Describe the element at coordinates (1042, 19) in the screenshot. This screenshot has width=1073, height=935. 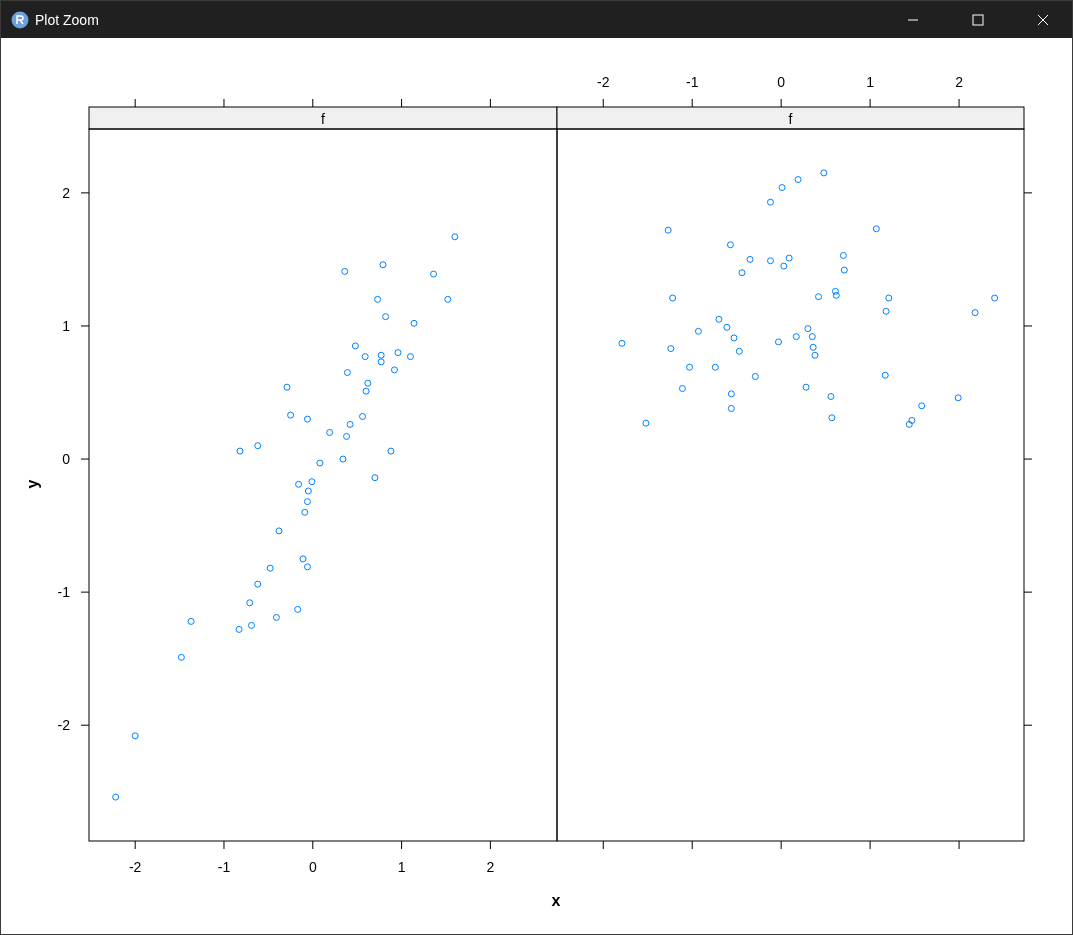
I see `close-icon` at that location.